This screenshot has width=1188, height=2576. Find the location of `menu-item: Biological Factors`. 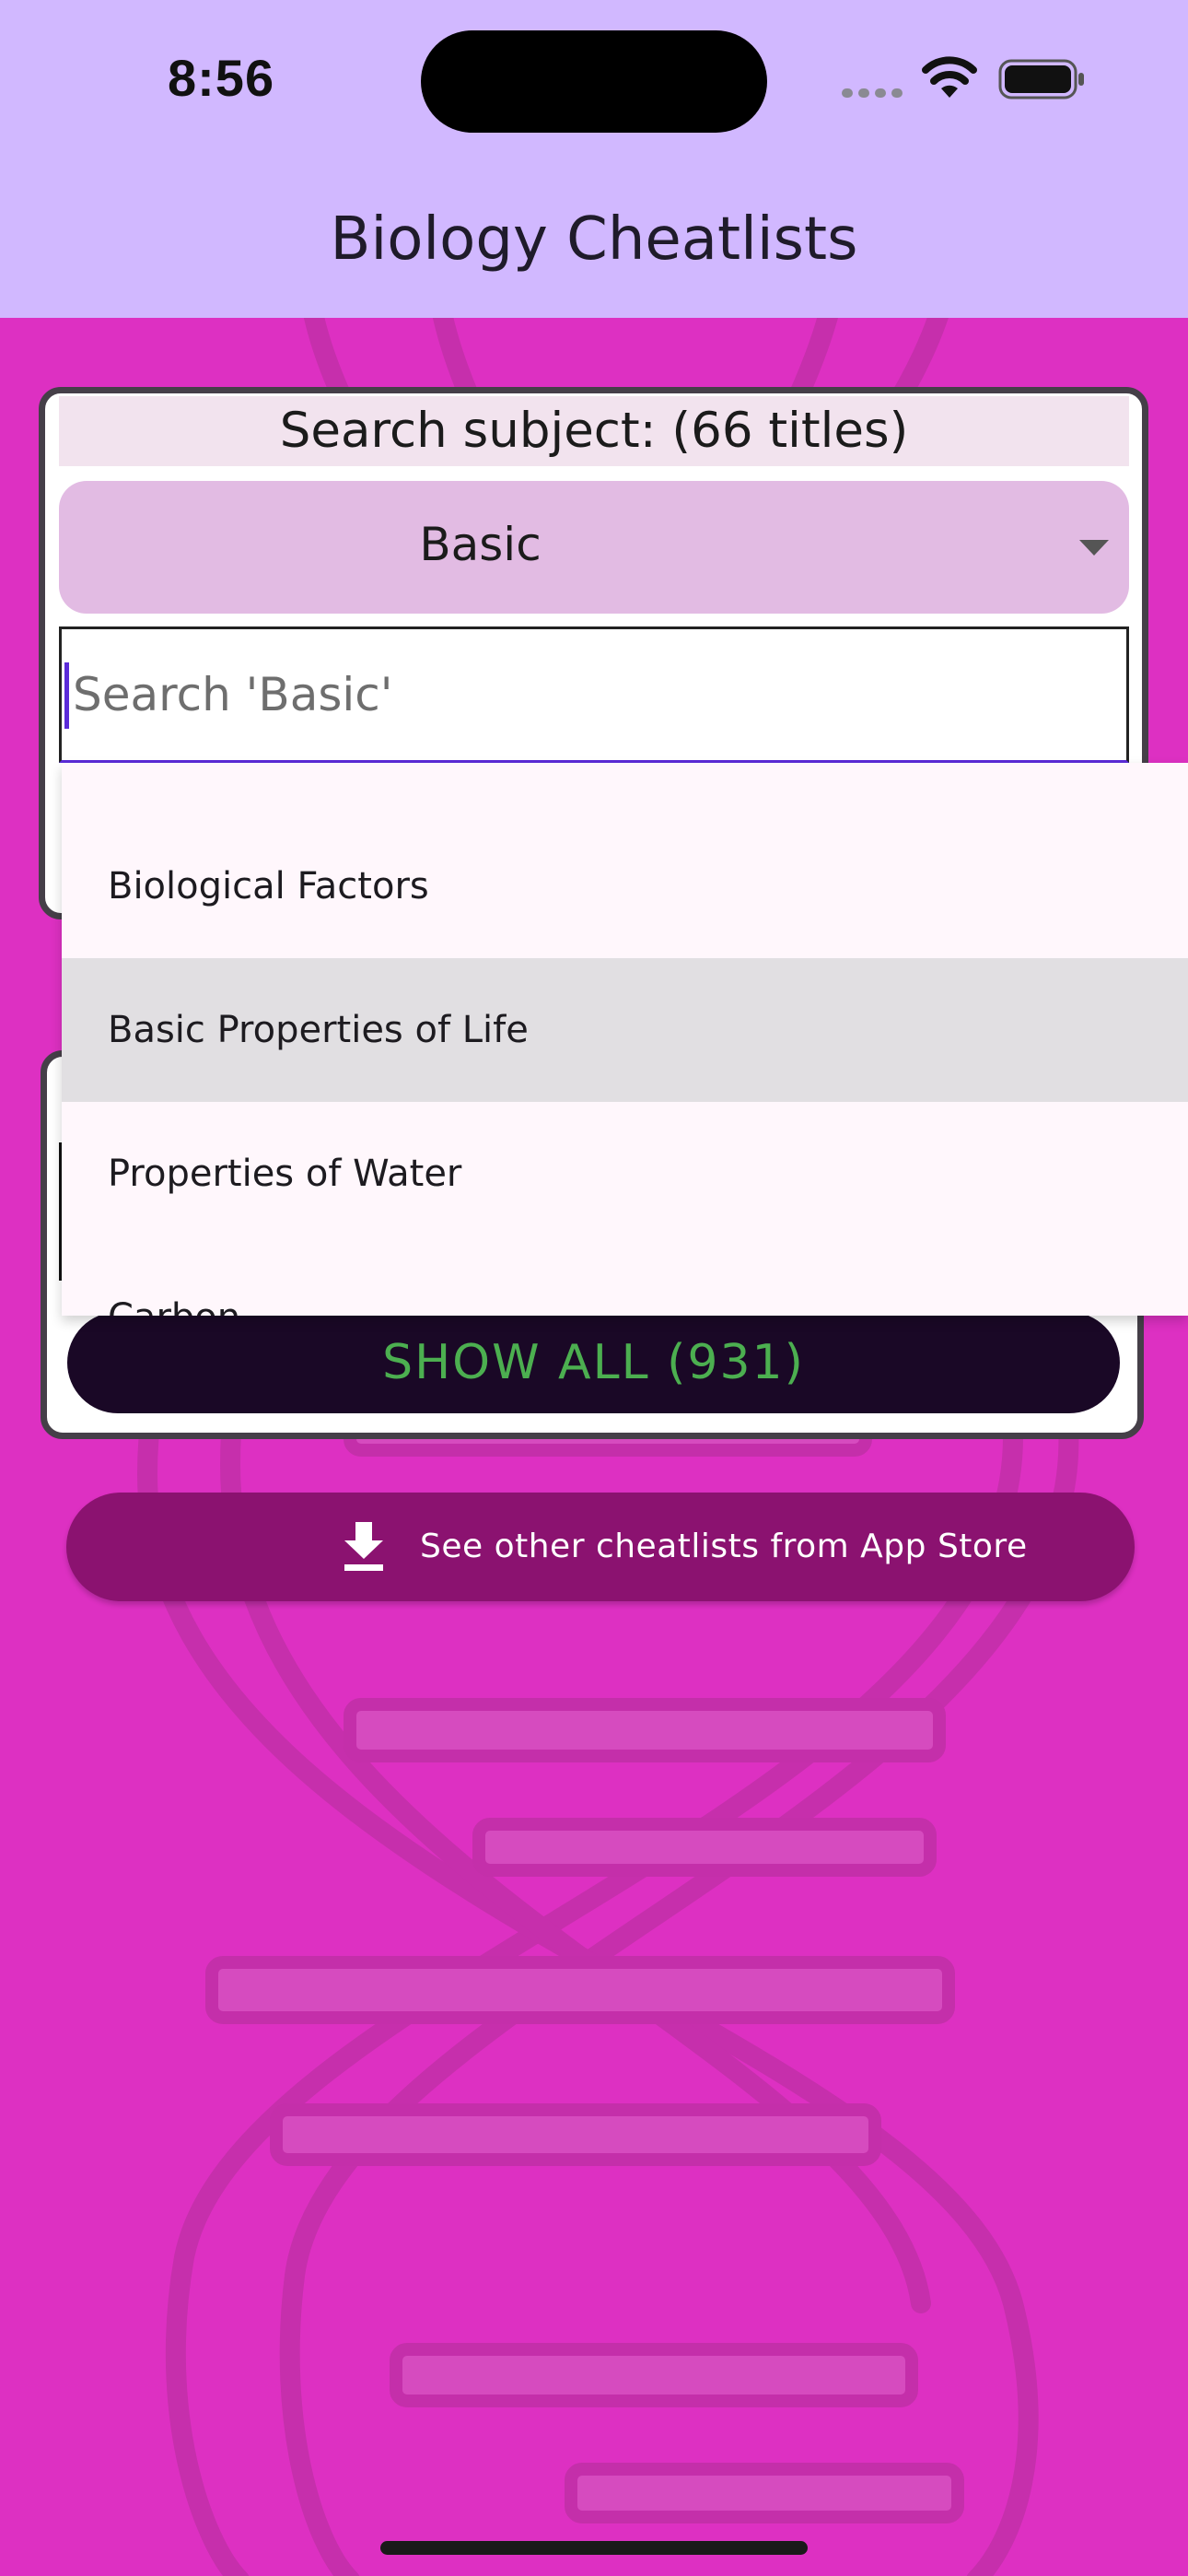

menu-item: Biological Factors is located at coordinates (625, 886).